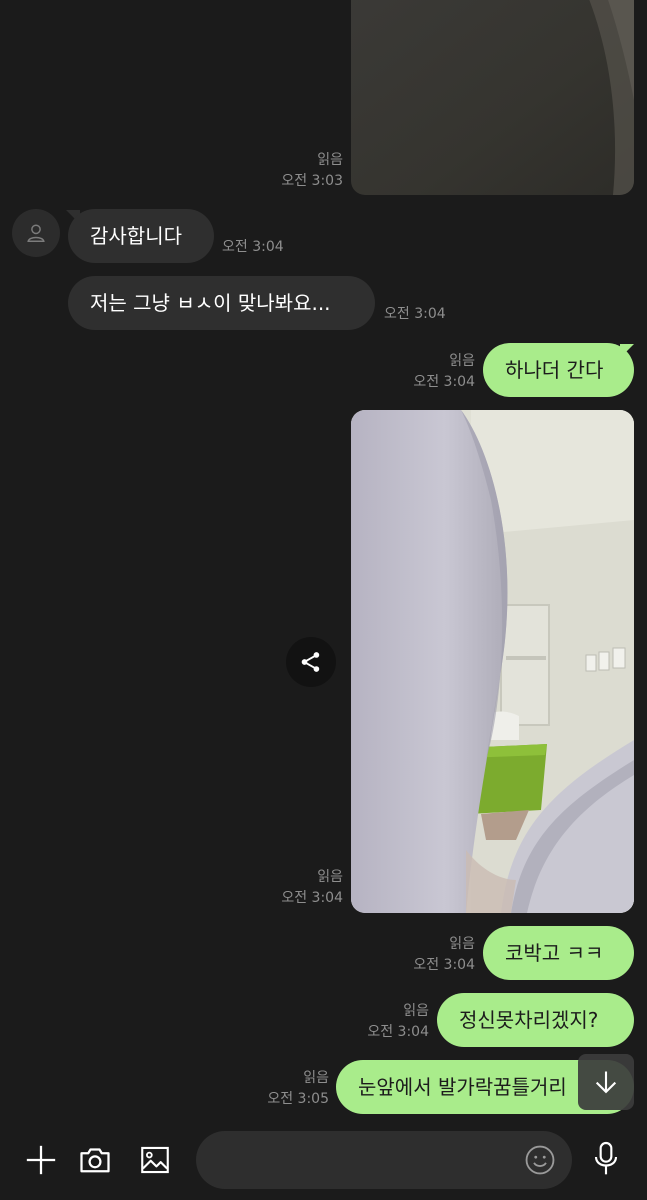 The image size is (647, 1200). I want to click on scroll-to-bottom-button, so click(606, 1082).